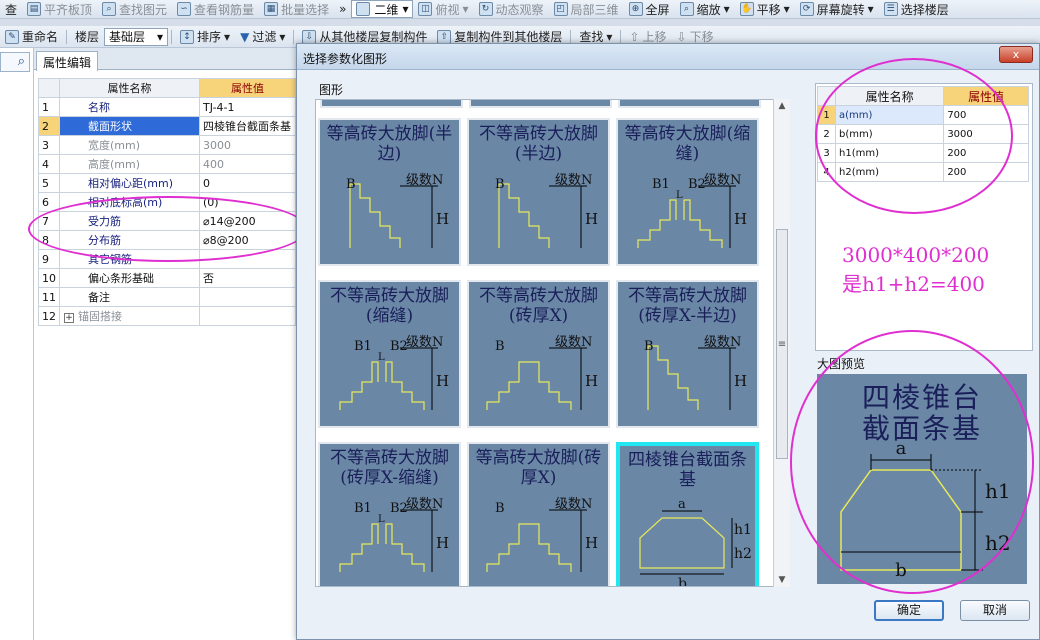 This screenshot has width=1040, height=640. I want to click on header-name: 属性名称, so click(129, 88).